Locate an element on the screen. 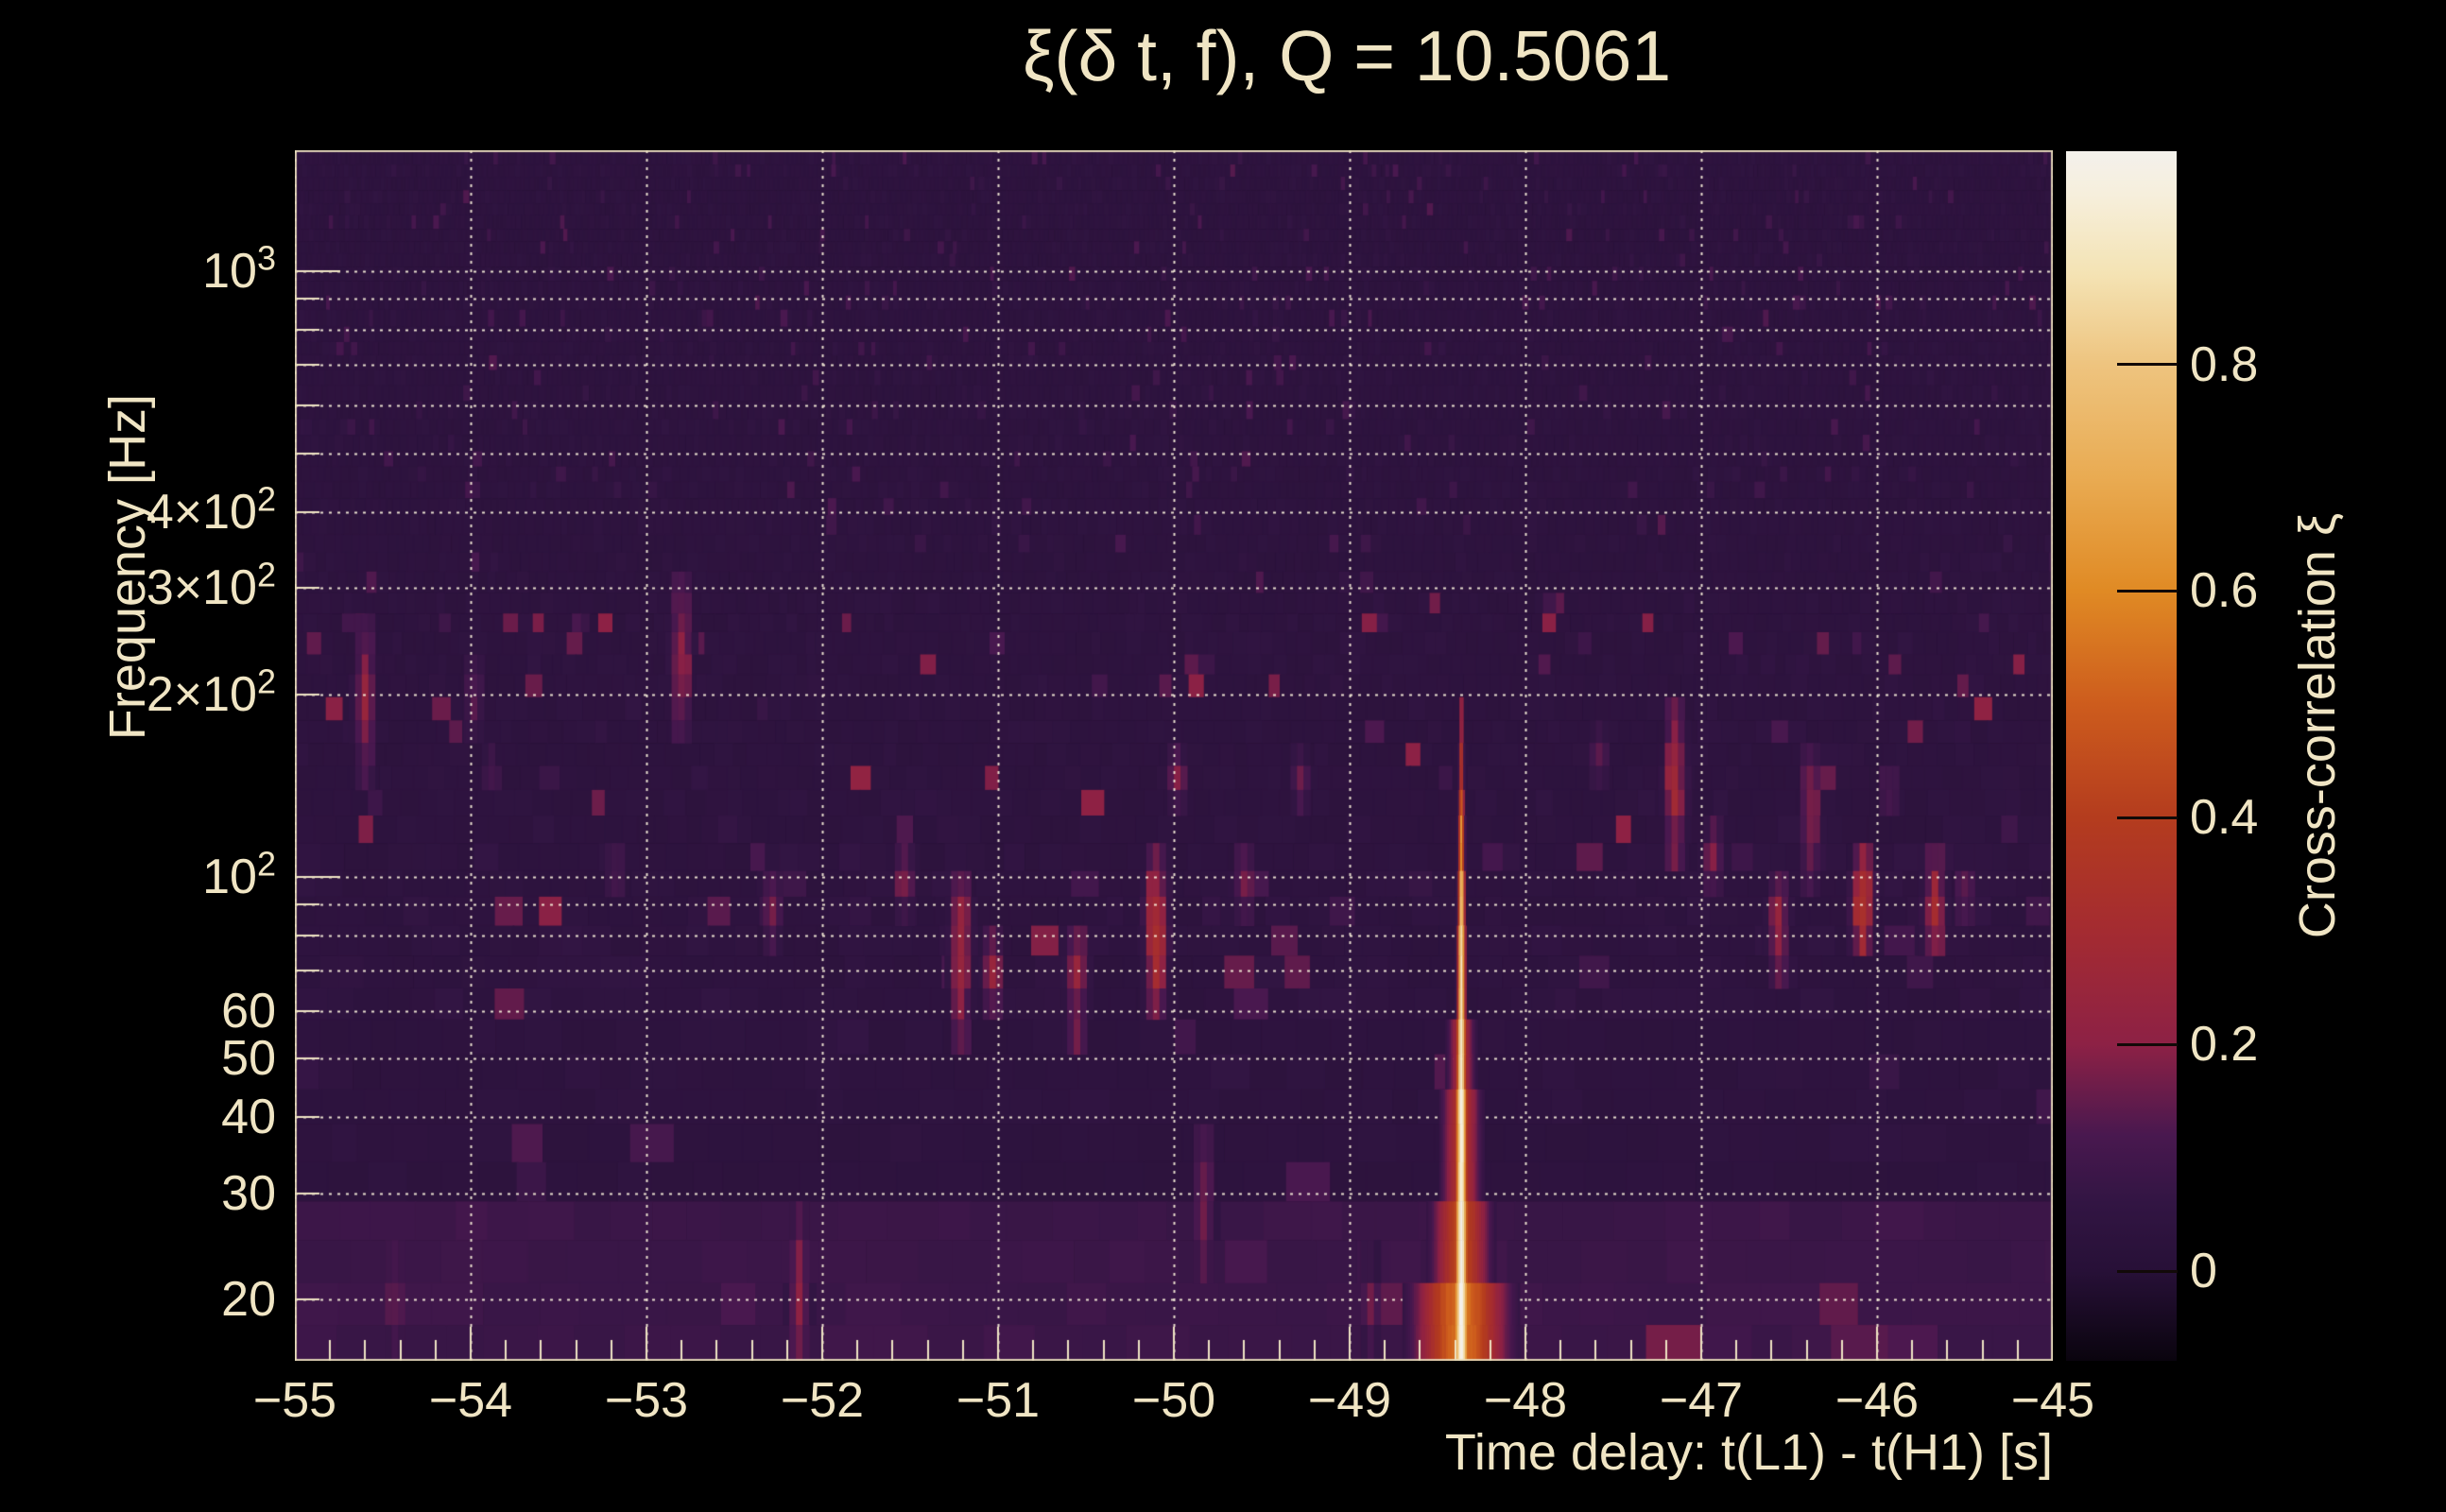 The image size is (2446, 1512). colorbar-tick-label: 0.8 is located at coordinates (2224, 364).